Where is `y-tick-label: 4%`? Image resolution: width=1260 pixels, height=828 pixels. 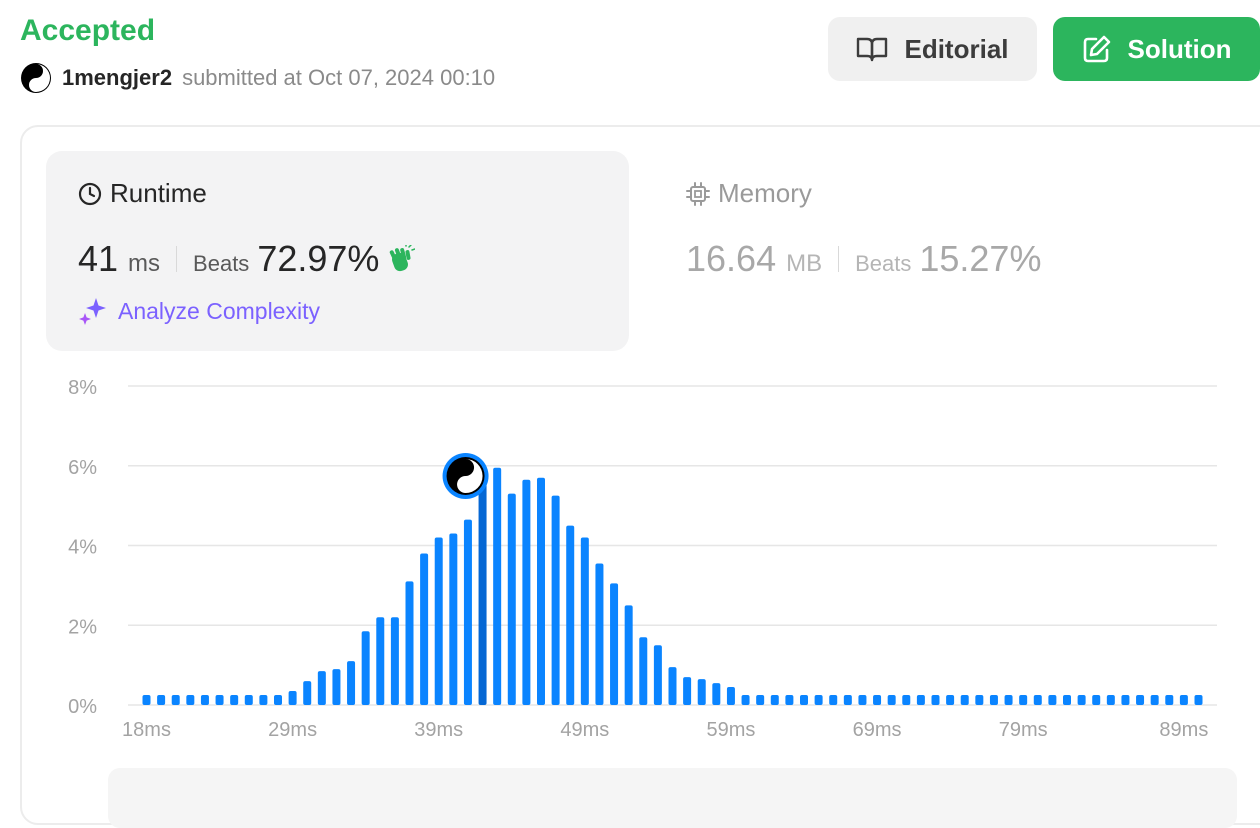 y-tick-label: 4% is located at coordinates (82, 548).